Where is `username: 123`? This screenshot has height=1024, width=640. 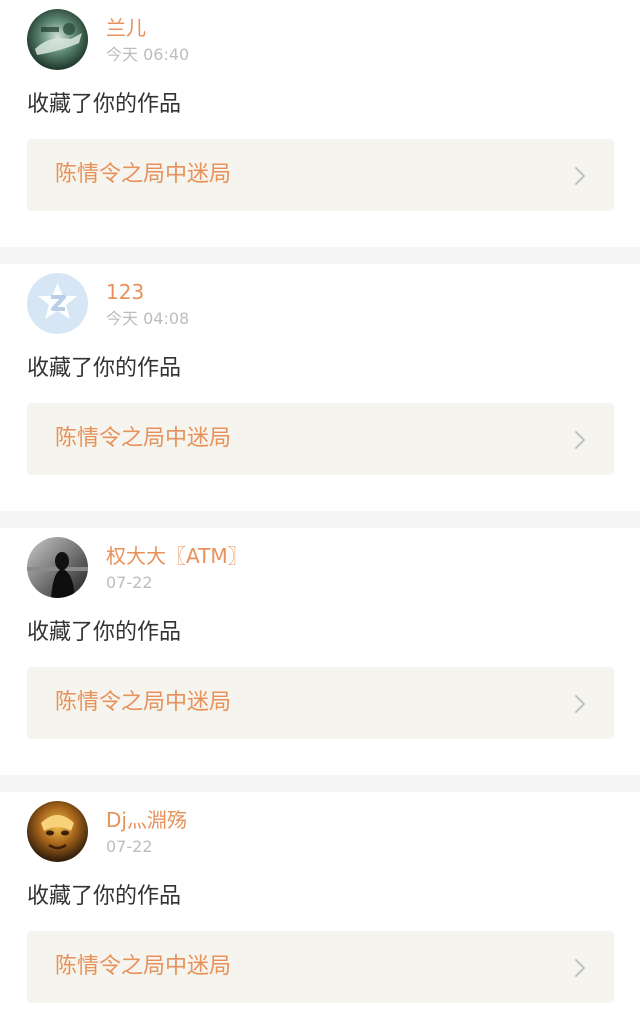 username: 123 is located at coordinates (125, 292).